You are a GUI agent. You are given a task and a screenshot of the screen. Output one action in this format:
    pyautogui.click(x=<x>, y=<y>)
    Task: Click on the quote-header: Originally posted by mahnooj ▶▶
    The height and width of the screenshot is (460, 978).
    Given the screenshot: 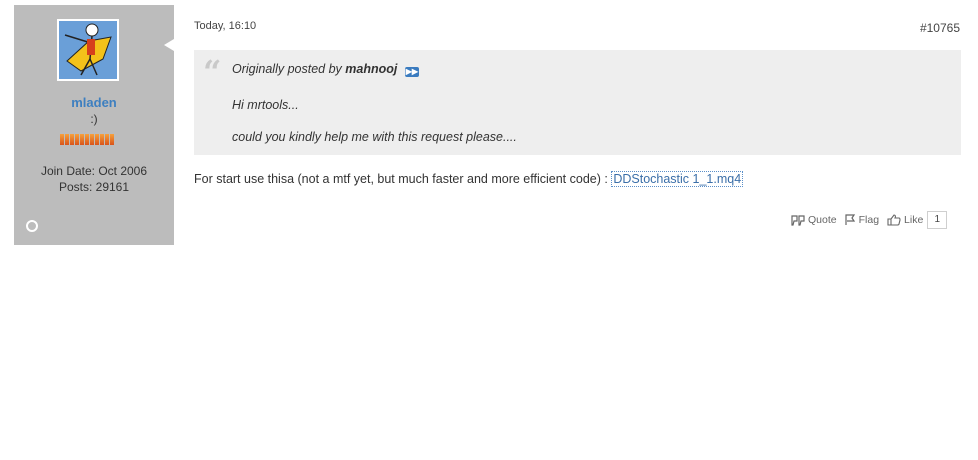 What is the action you would take?
    pyautogui.click(x=325, y=69)
    